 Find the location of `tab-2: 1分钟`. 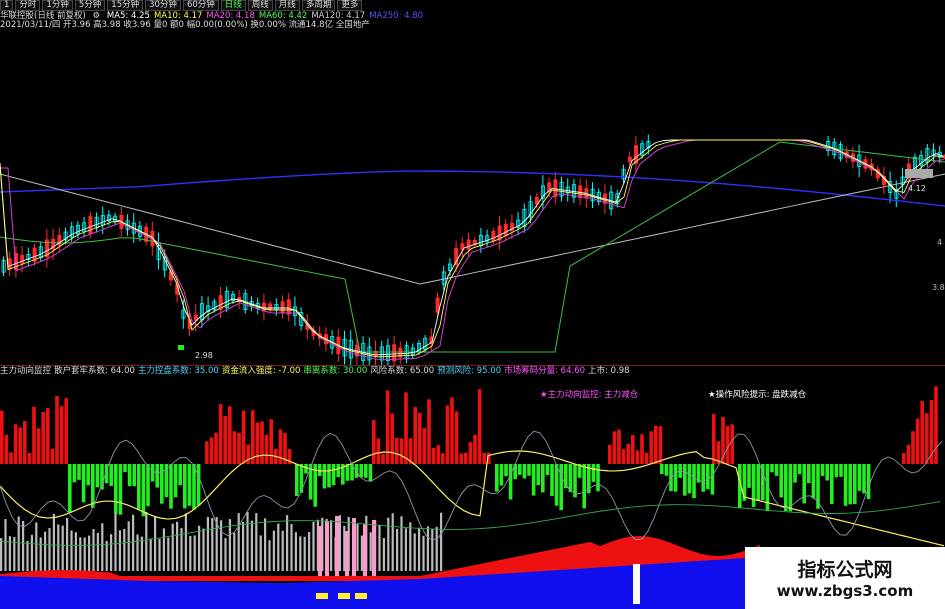

tab-2: 1分钟 is located at coordinates (57, 5).